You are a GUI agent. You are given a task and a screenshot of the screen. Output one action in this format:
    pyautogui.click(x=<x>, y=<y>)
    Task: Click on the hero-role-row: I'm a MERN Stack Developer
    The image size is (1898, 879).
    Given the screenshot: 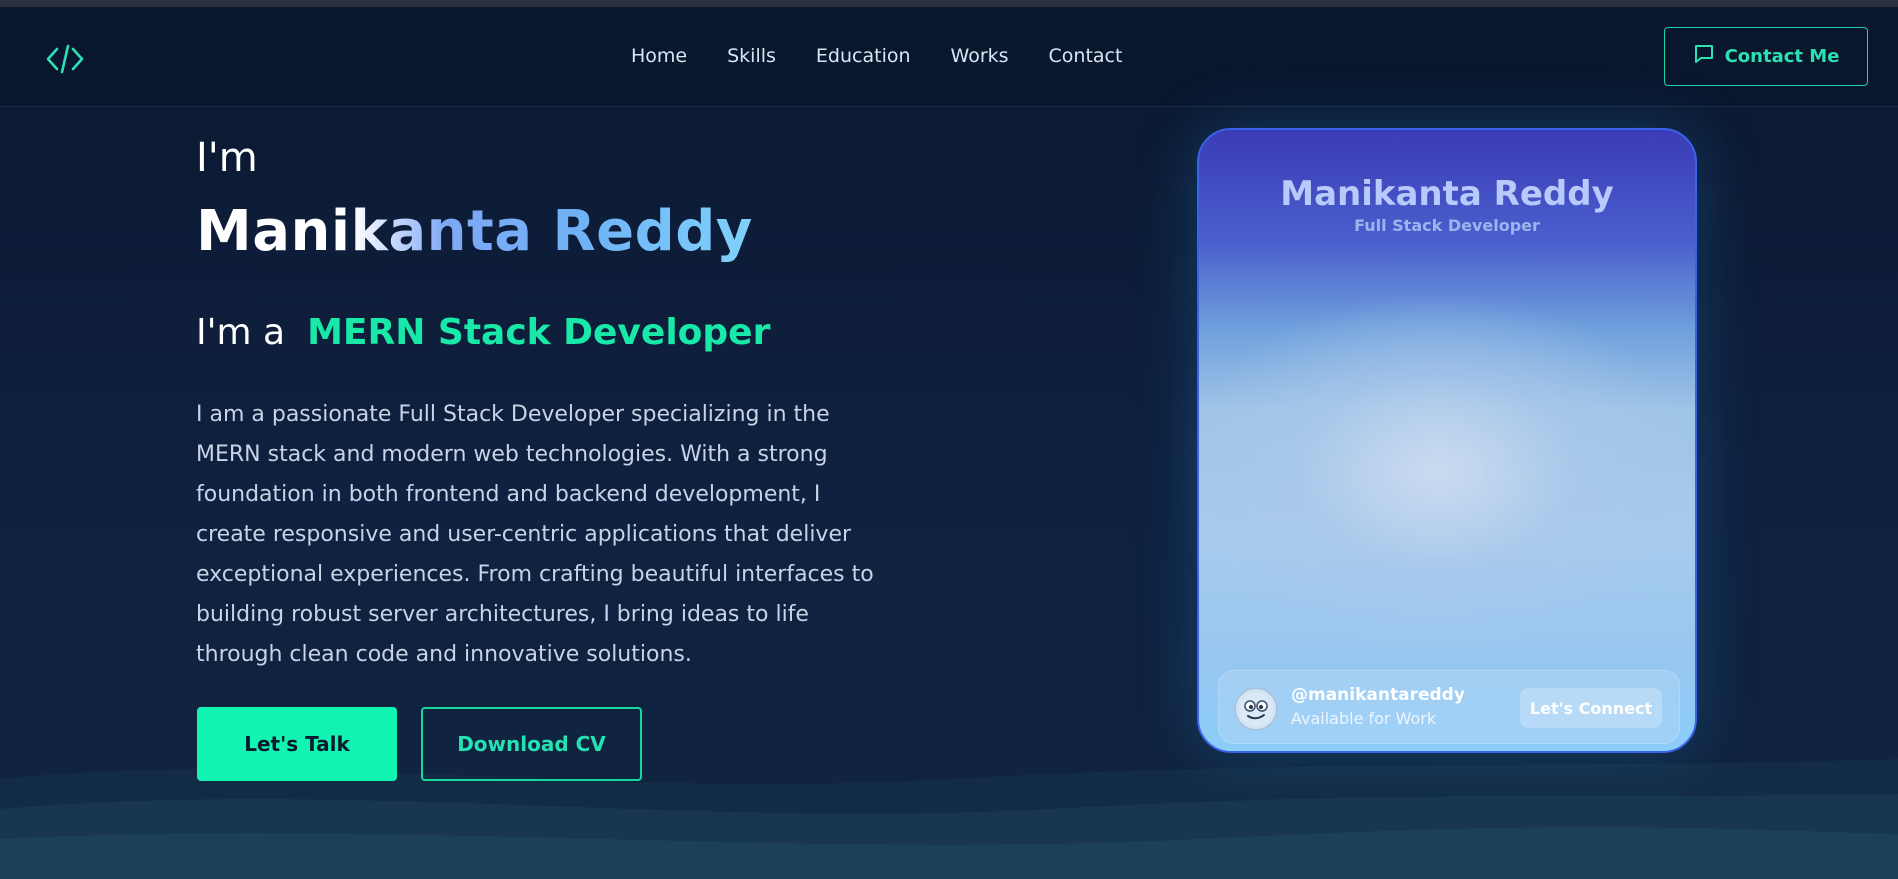 What is the action you would take?
    pyautogui.click(x=483, y=332)
    